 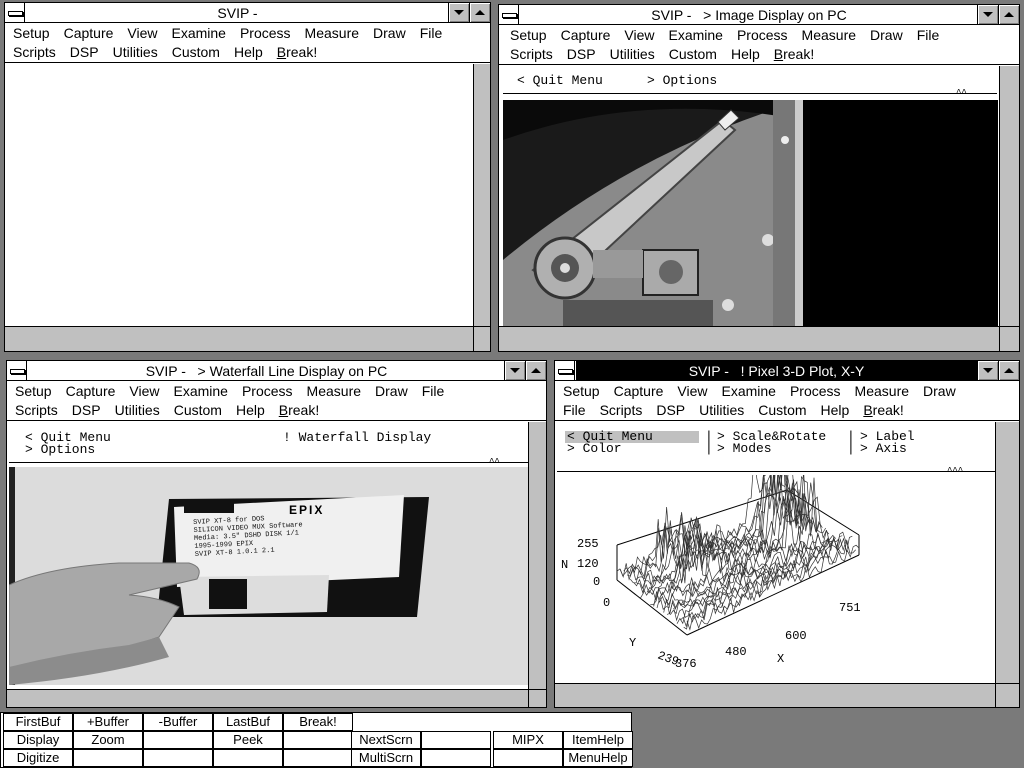 What do you see at coordinates (38, 758) in the screenshot?
I see `button-digitize: Digitize` at bounding box center [38, 758].